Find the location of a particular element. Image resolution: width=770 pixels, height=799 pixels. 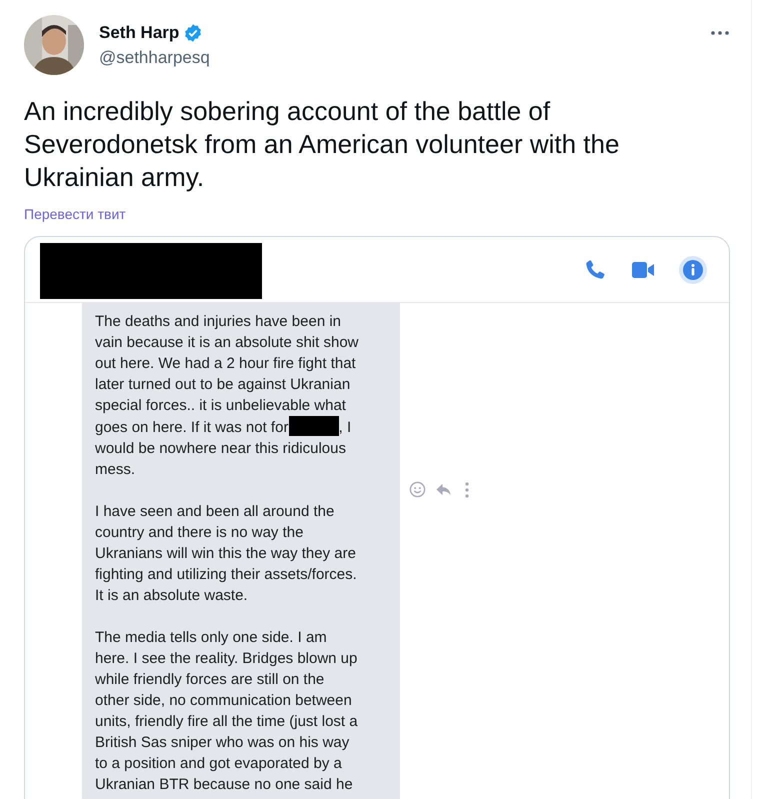

smiley-icon is located at coordinates (417, 489).